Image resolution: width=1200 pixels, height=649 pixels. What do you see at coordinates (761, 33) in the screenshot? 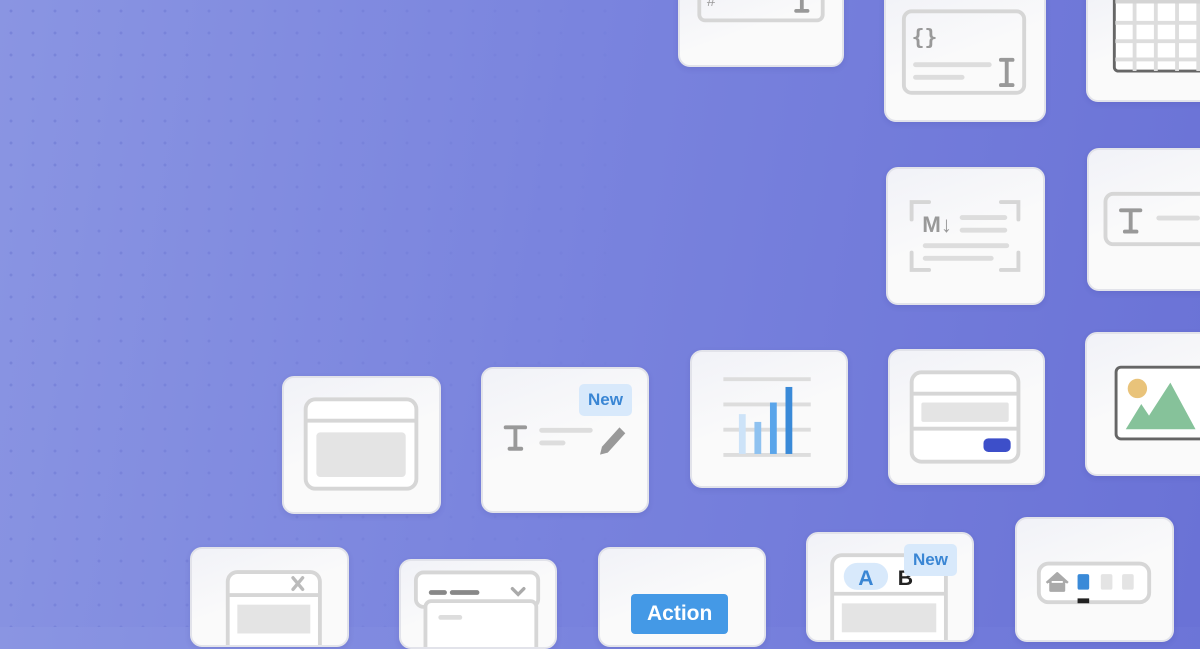
I see `tile-number-input: #` at bounding box center [761, 33].